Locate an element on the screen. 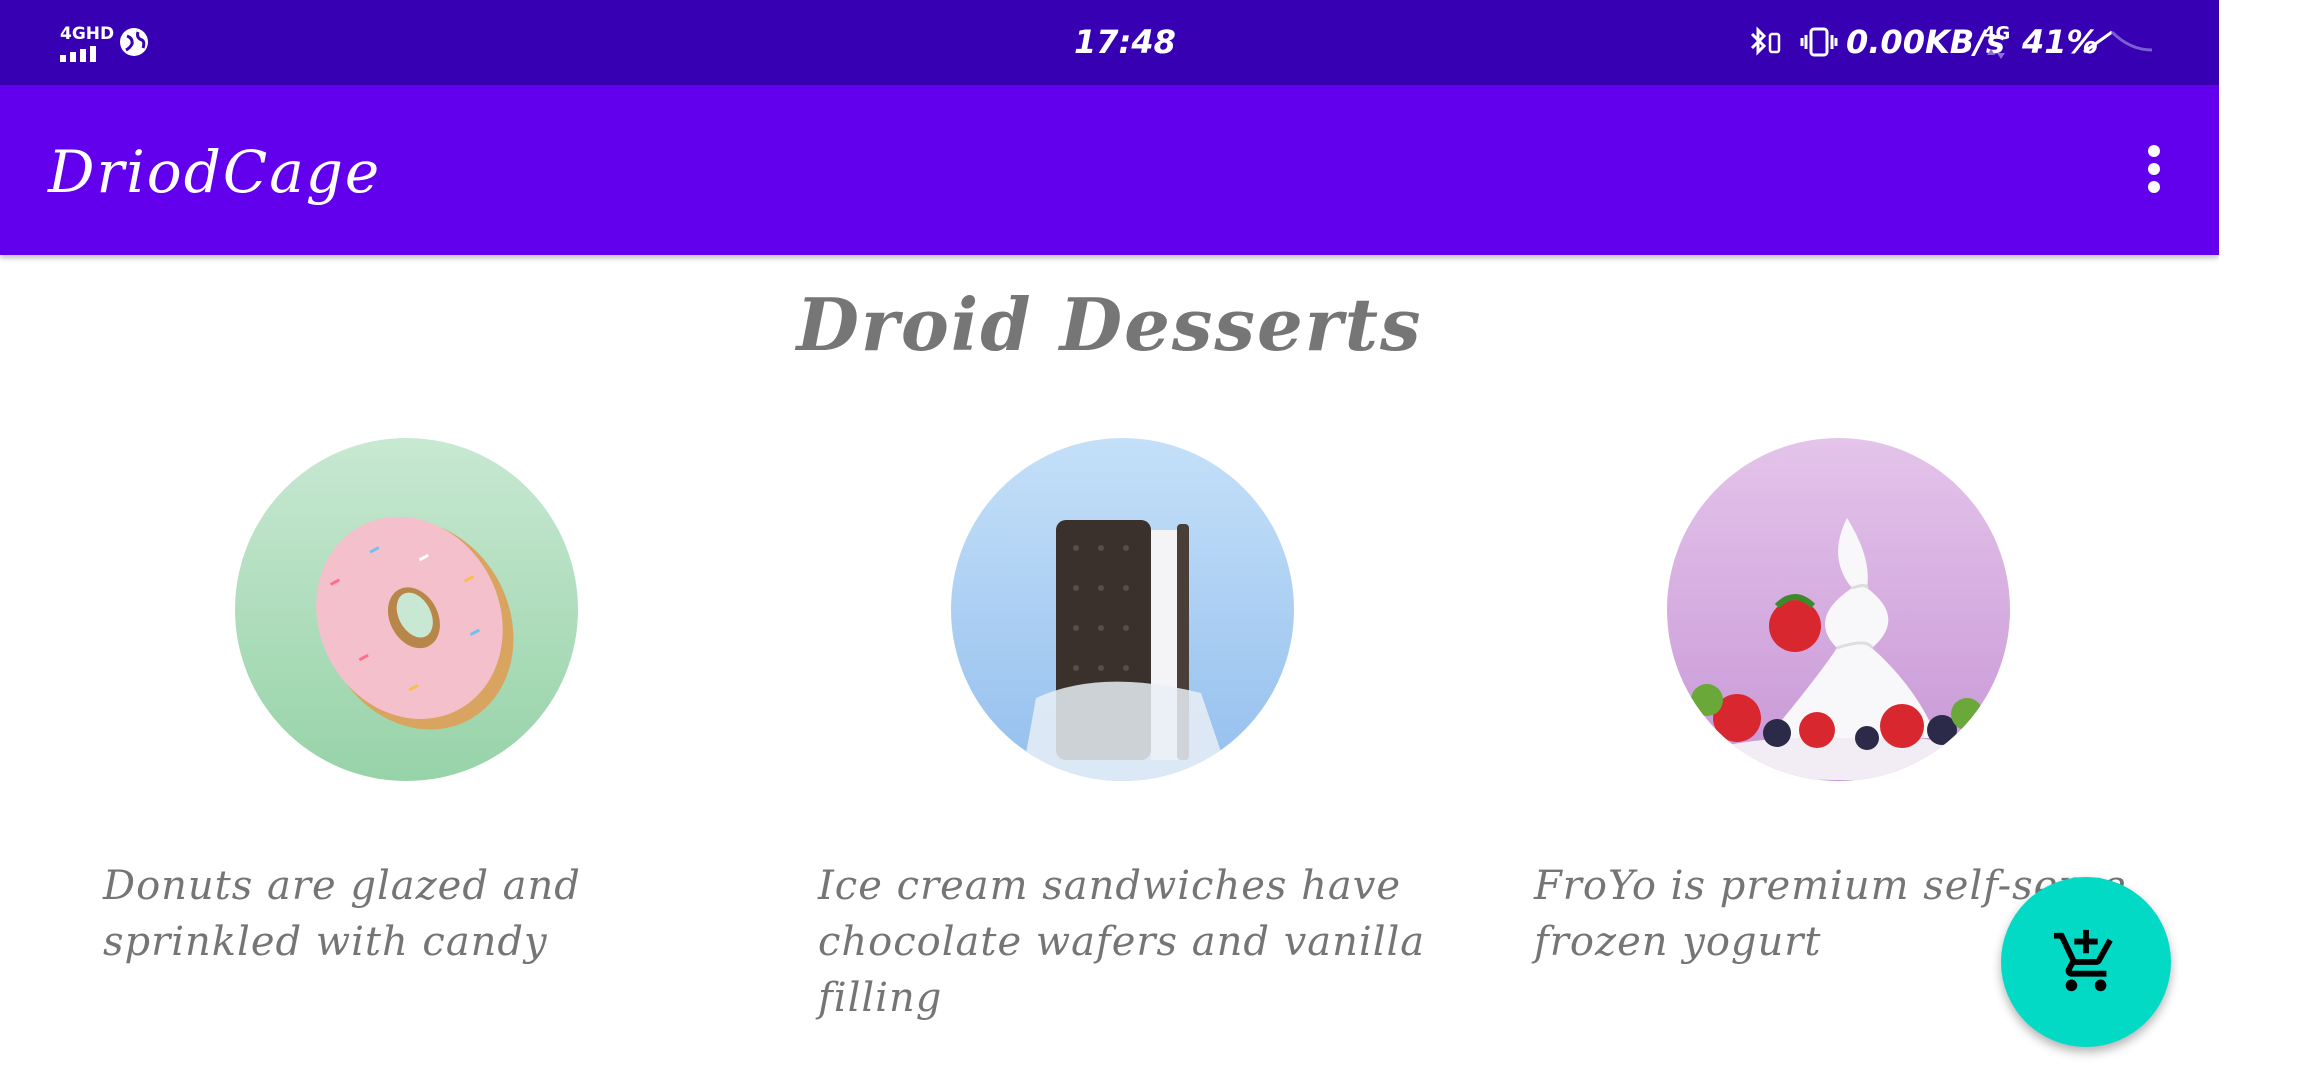  globe-icon is located at coordinates (134, 44).